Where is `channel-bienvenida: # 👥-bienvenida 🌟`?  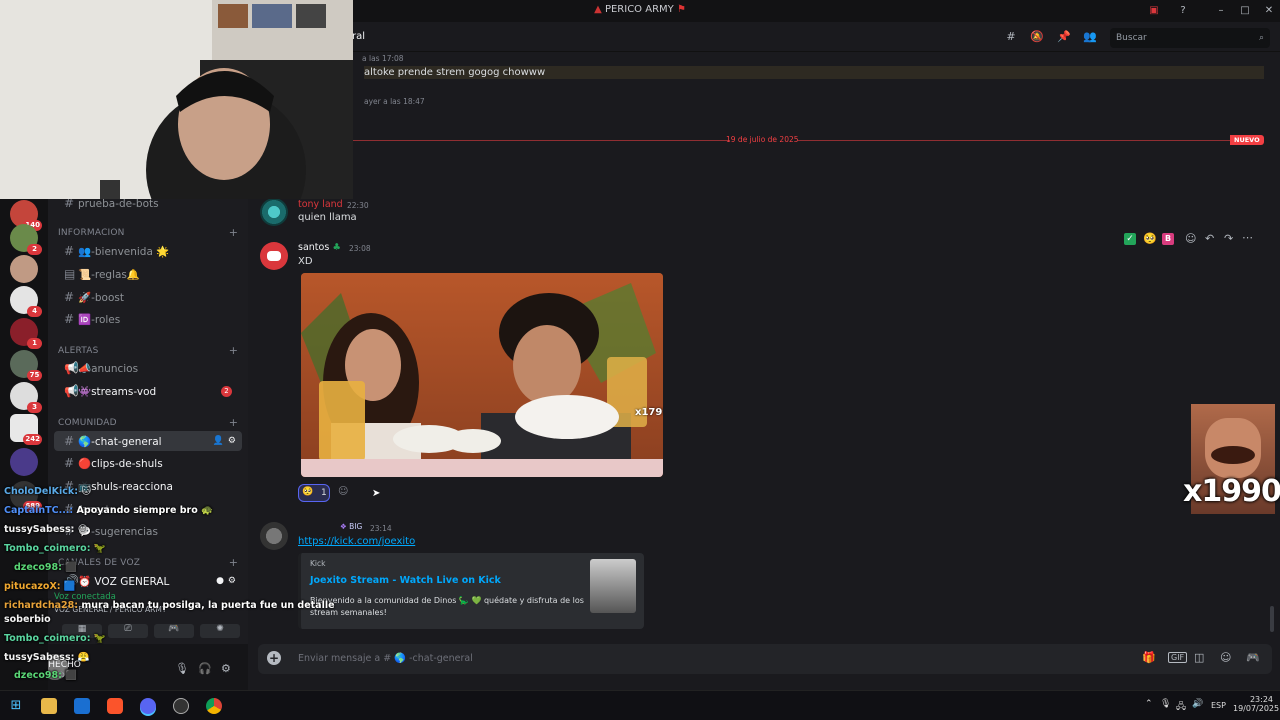
channel-bienvenida: # 👥-bienvenida 🌟 is located at coordinates (148, 251).